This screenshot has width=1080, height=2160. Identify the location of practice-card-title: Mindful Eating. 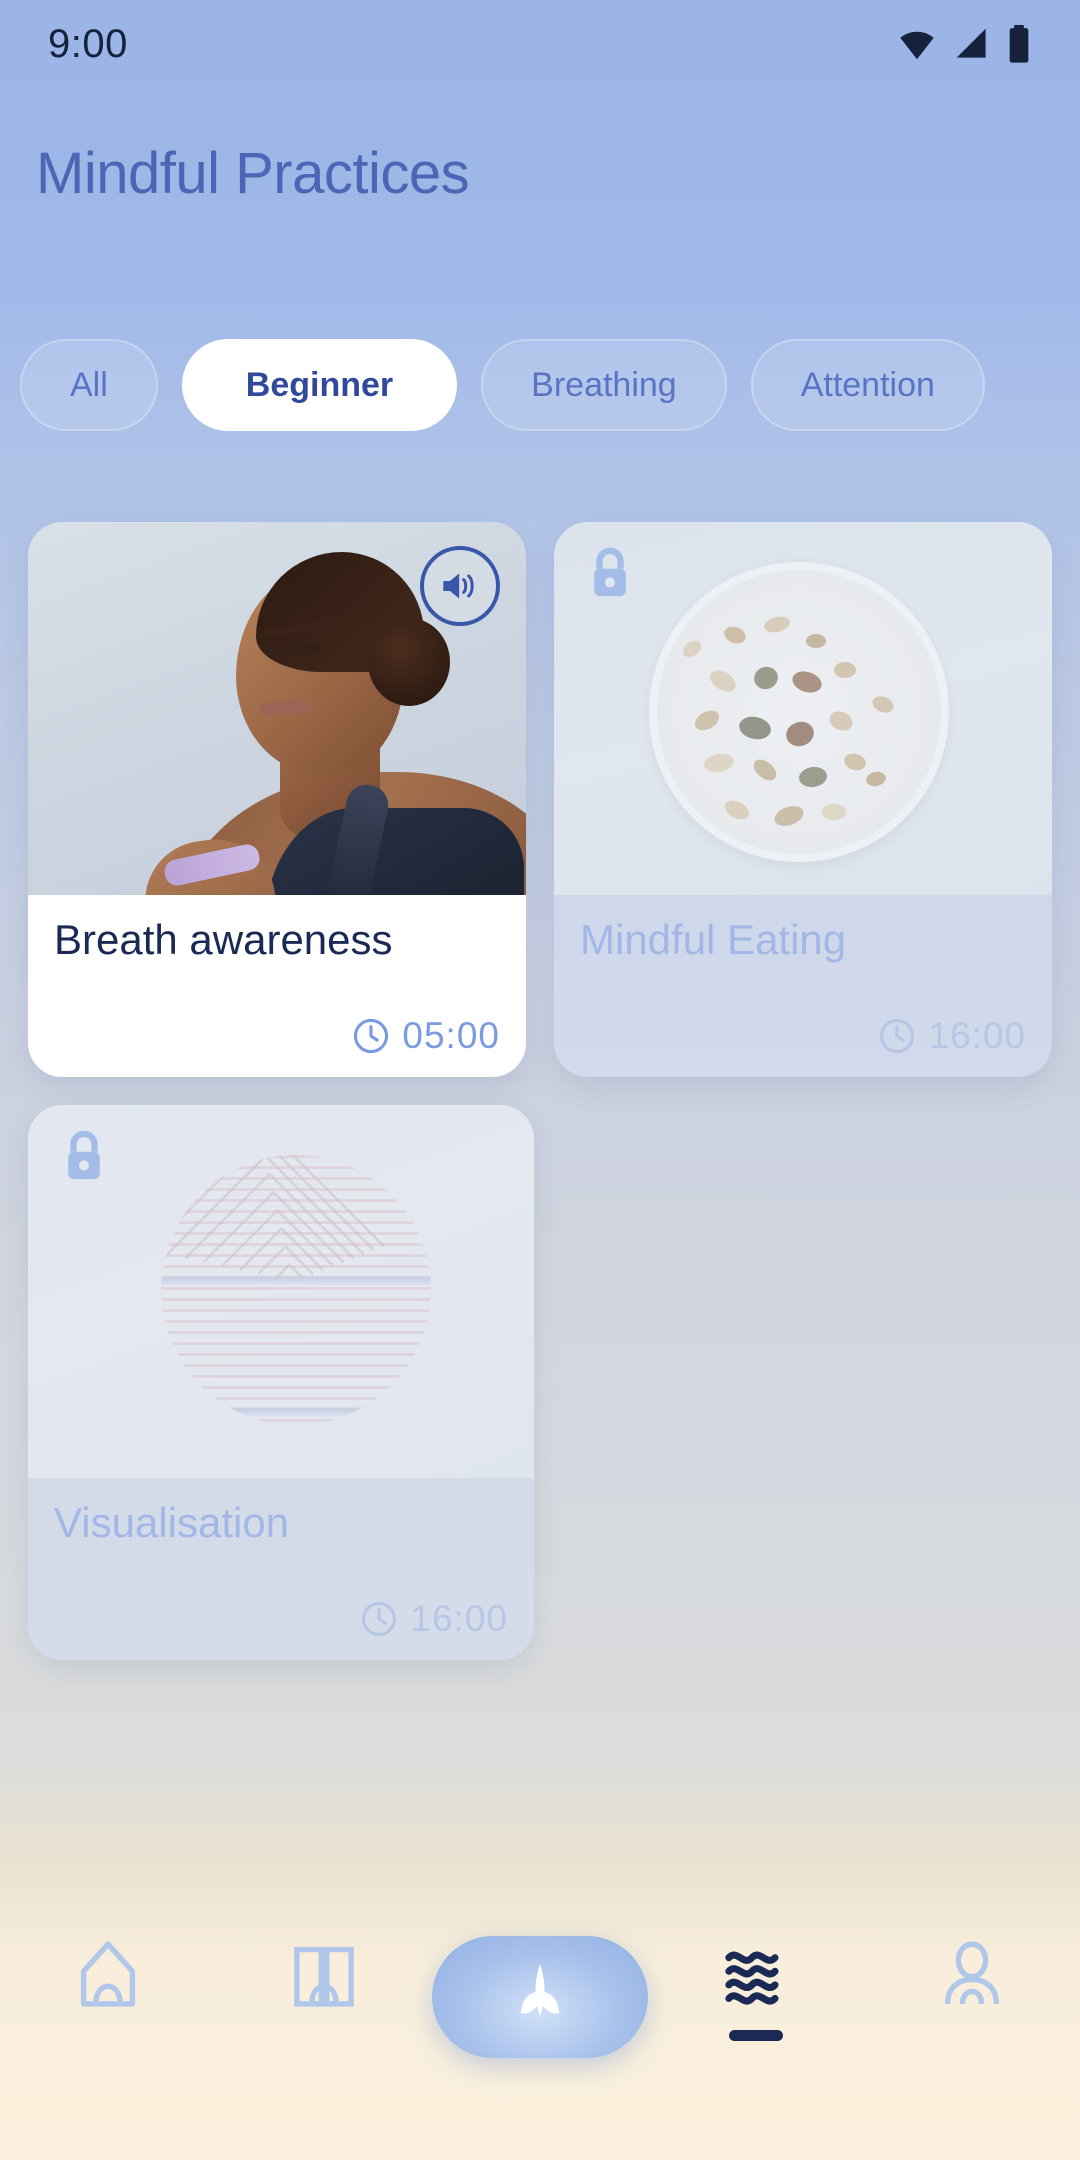
(713, 939).